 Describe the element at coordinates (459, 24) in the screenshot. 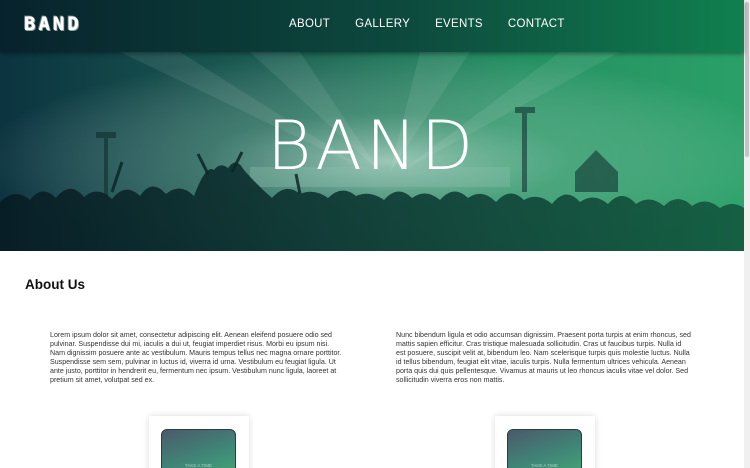

I see `nav-item-events: EVENTS` at that location.